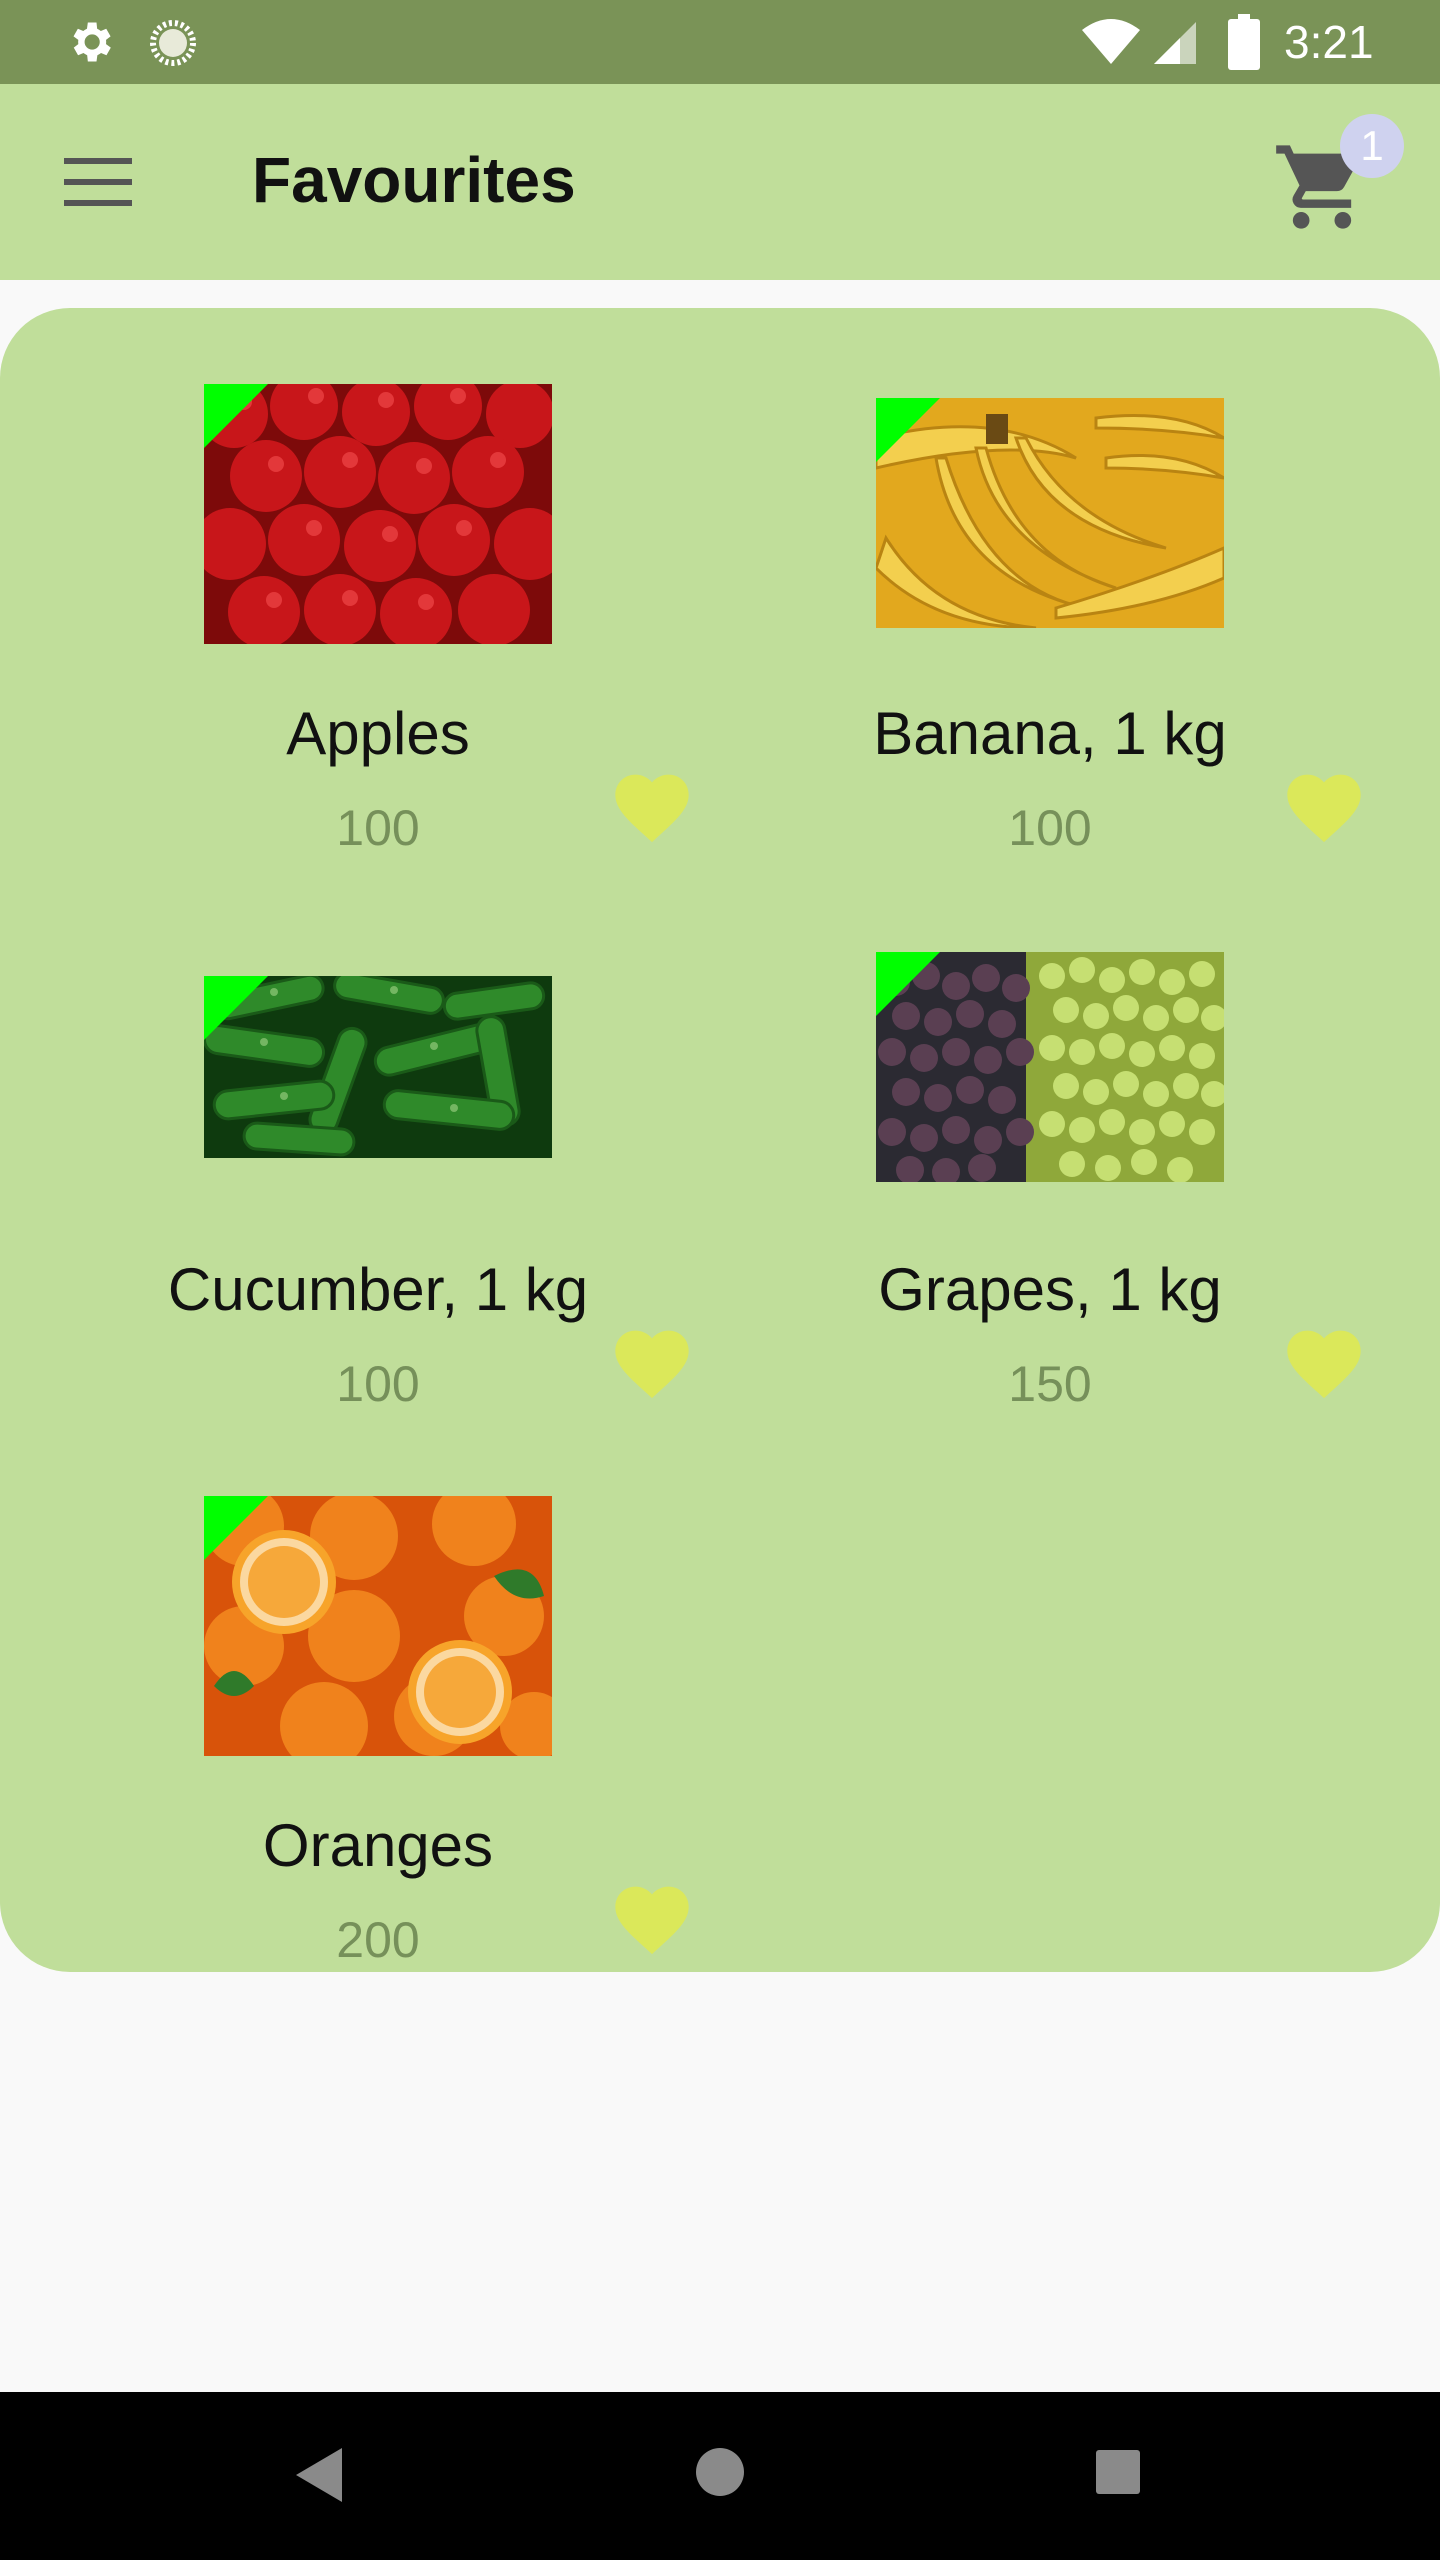 This screenshot has width=1440, height=2560. Describe the element at coordinates (378, 1626) in the screenshot. I see `product-image-oranges` at that location.